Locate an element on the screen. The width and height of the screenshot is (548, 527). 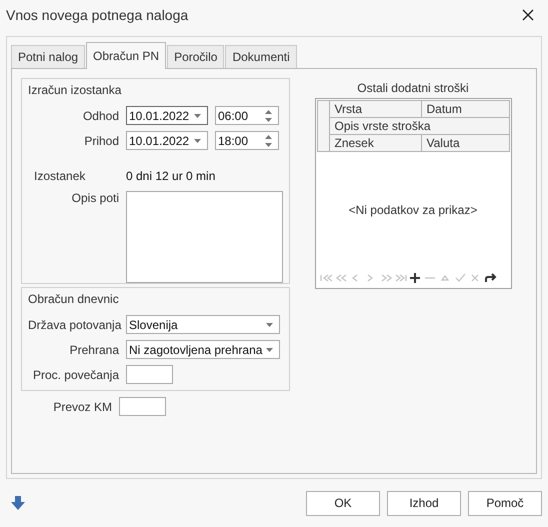
time-field: 06:00 is located at coordinates (247, 115).